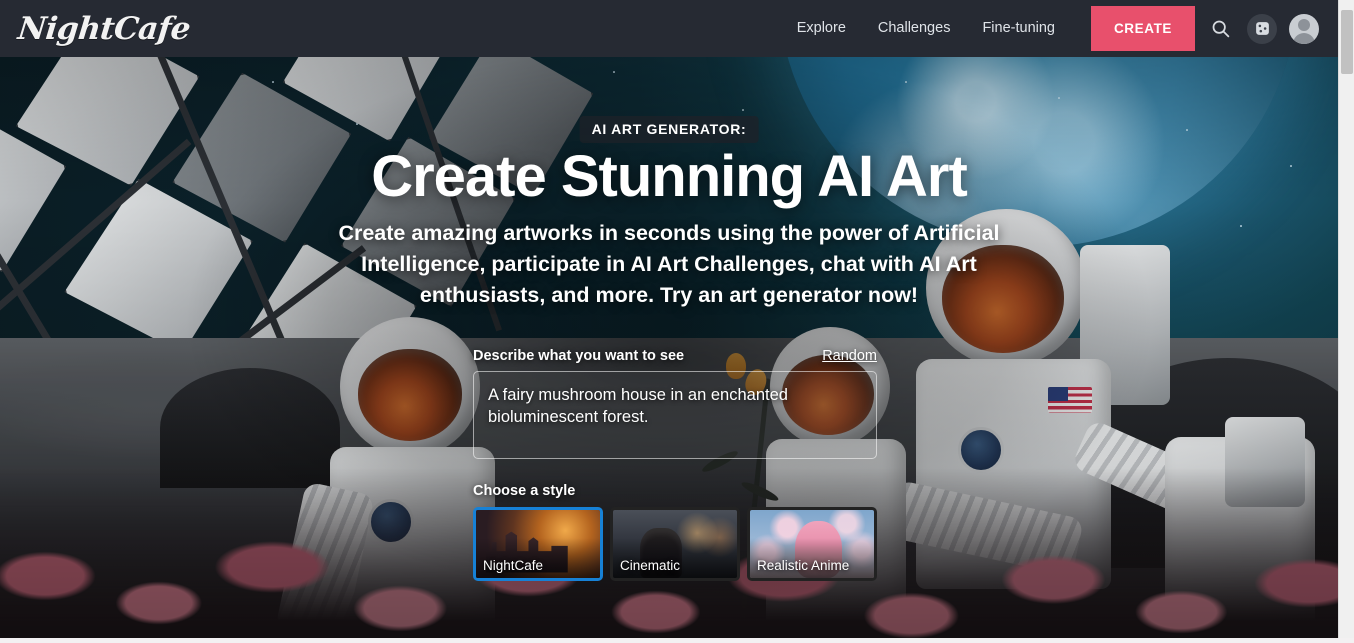 The image size is (1354, 643). What do you see at coordinates (803, 565) in the screenshot?
I see `style-card-label: Realistic Anime` at bounding box center [803, 565].